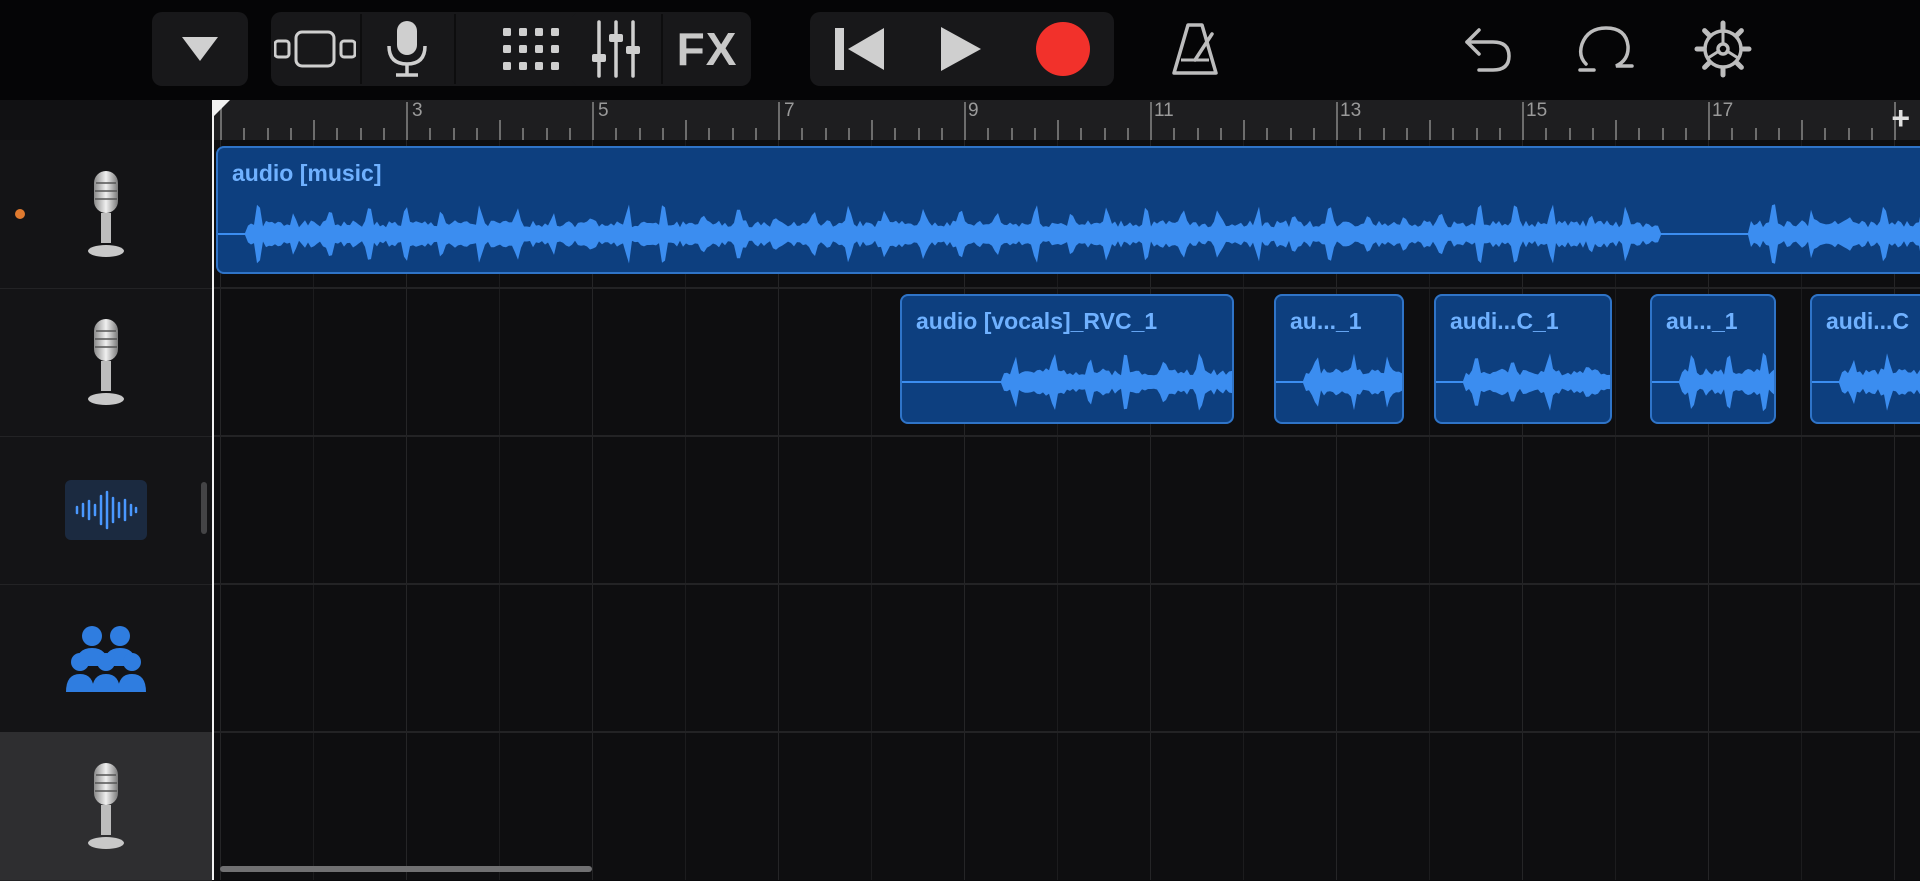 The width and height of the screenshot is (1920, 881). I want to click on horizontal-scrollbar, so click(406, 869).